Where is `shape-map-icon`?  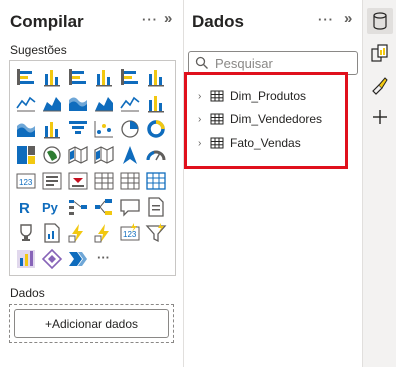
shape-map-icon is located at coordinates (104, 155).